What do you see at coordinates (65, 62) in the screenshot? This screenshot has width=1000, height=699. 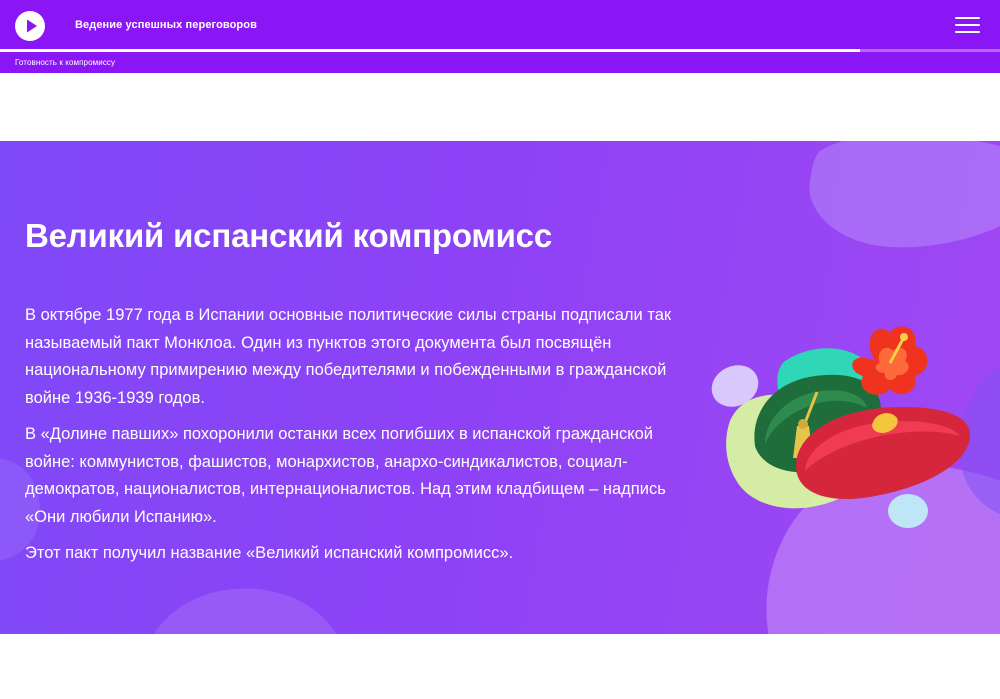 I see `section-label: Готовность к компромиссу` at bounding box center [65, 62].